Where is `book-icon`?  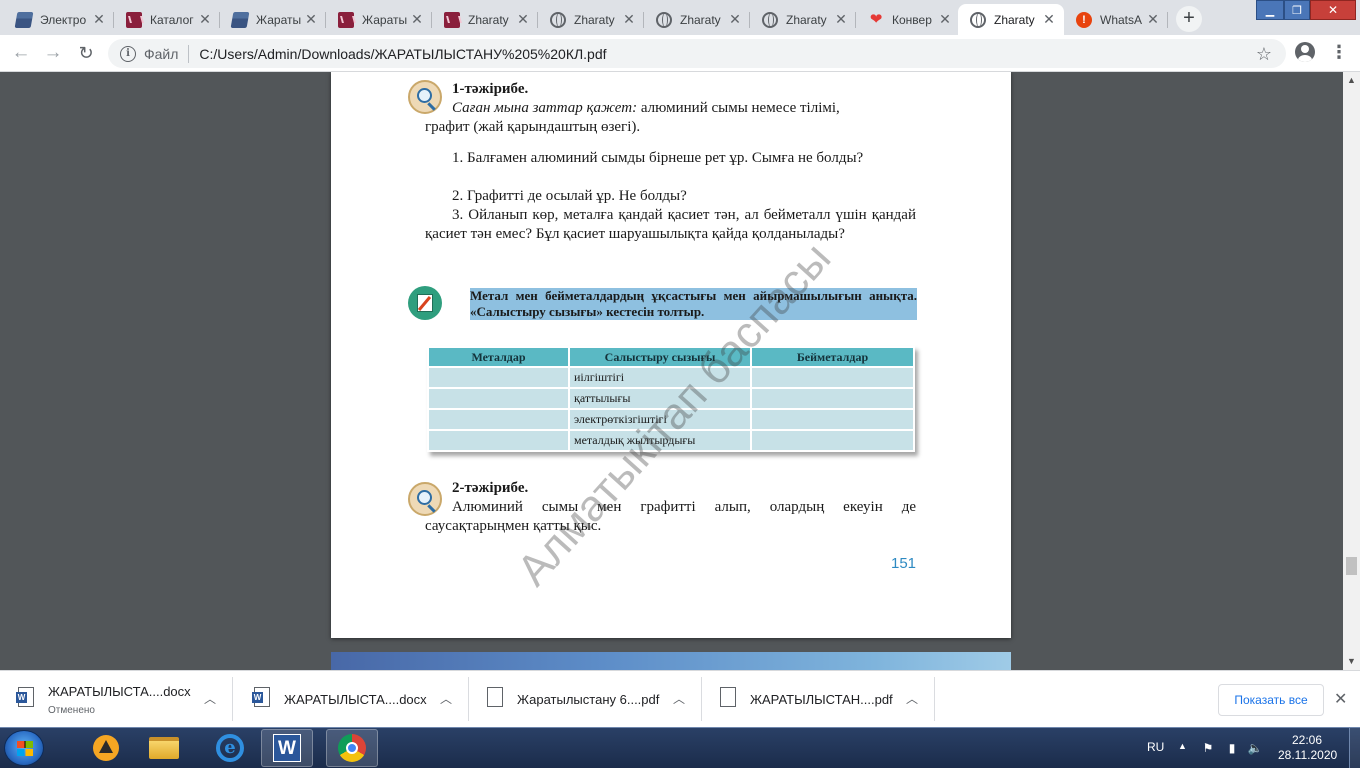
book-icon is located at coordinates (240, 19).